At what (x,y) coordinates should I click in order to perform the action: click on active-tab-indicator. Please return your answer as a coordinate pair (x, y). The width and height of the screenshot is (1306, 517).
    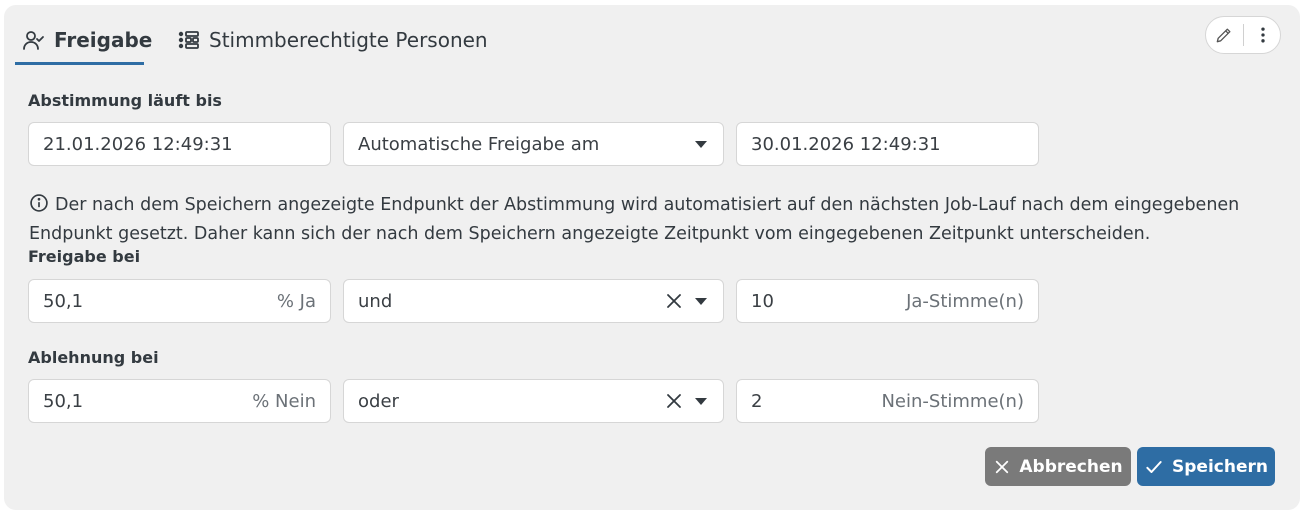
    Looking at the image, I should click on (79, 63).